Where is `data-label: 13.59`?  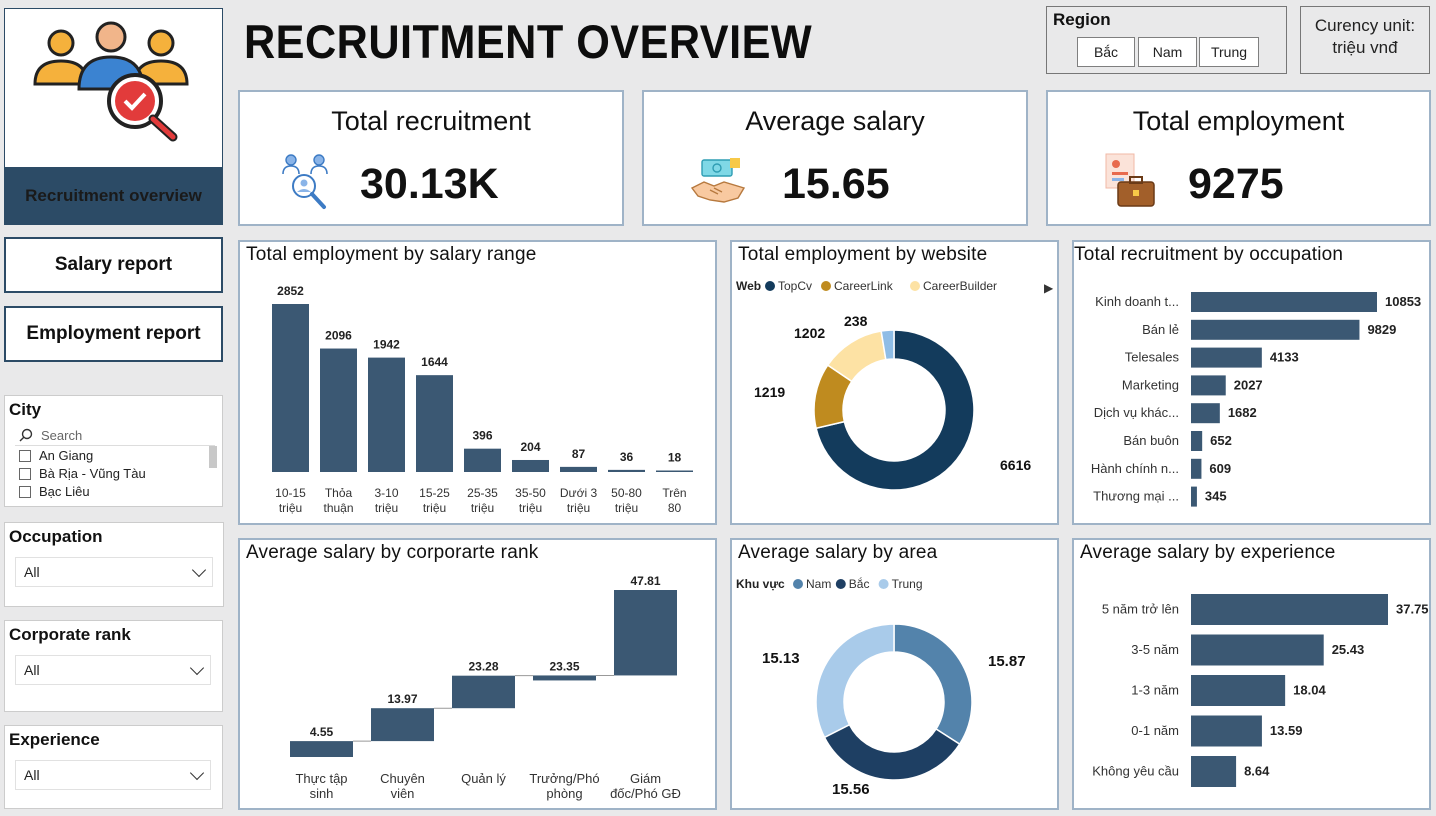 data-label: 13.59 is located at coordinates (1286, 730).